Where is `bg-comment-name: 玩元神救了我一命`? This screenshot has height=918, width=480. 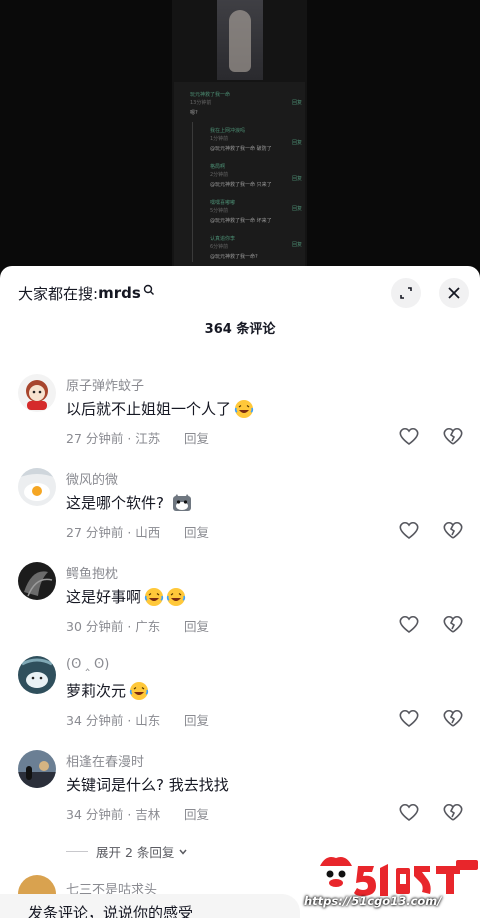
bg-comment-name: 玩元神救了我一命 is located at coordinates (210, 95).